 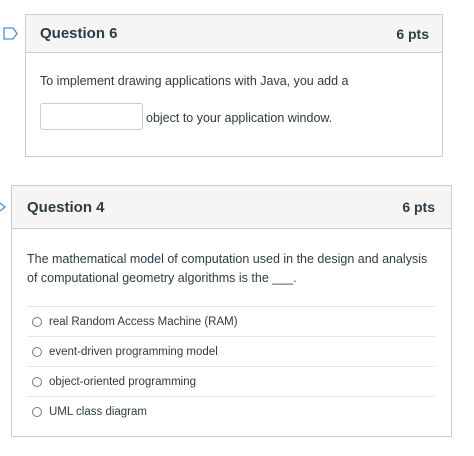 What do you see at coordinates (91, 116) in the screenshot?
I see `fill-in-blank-input` at bounding box center [91, 116].